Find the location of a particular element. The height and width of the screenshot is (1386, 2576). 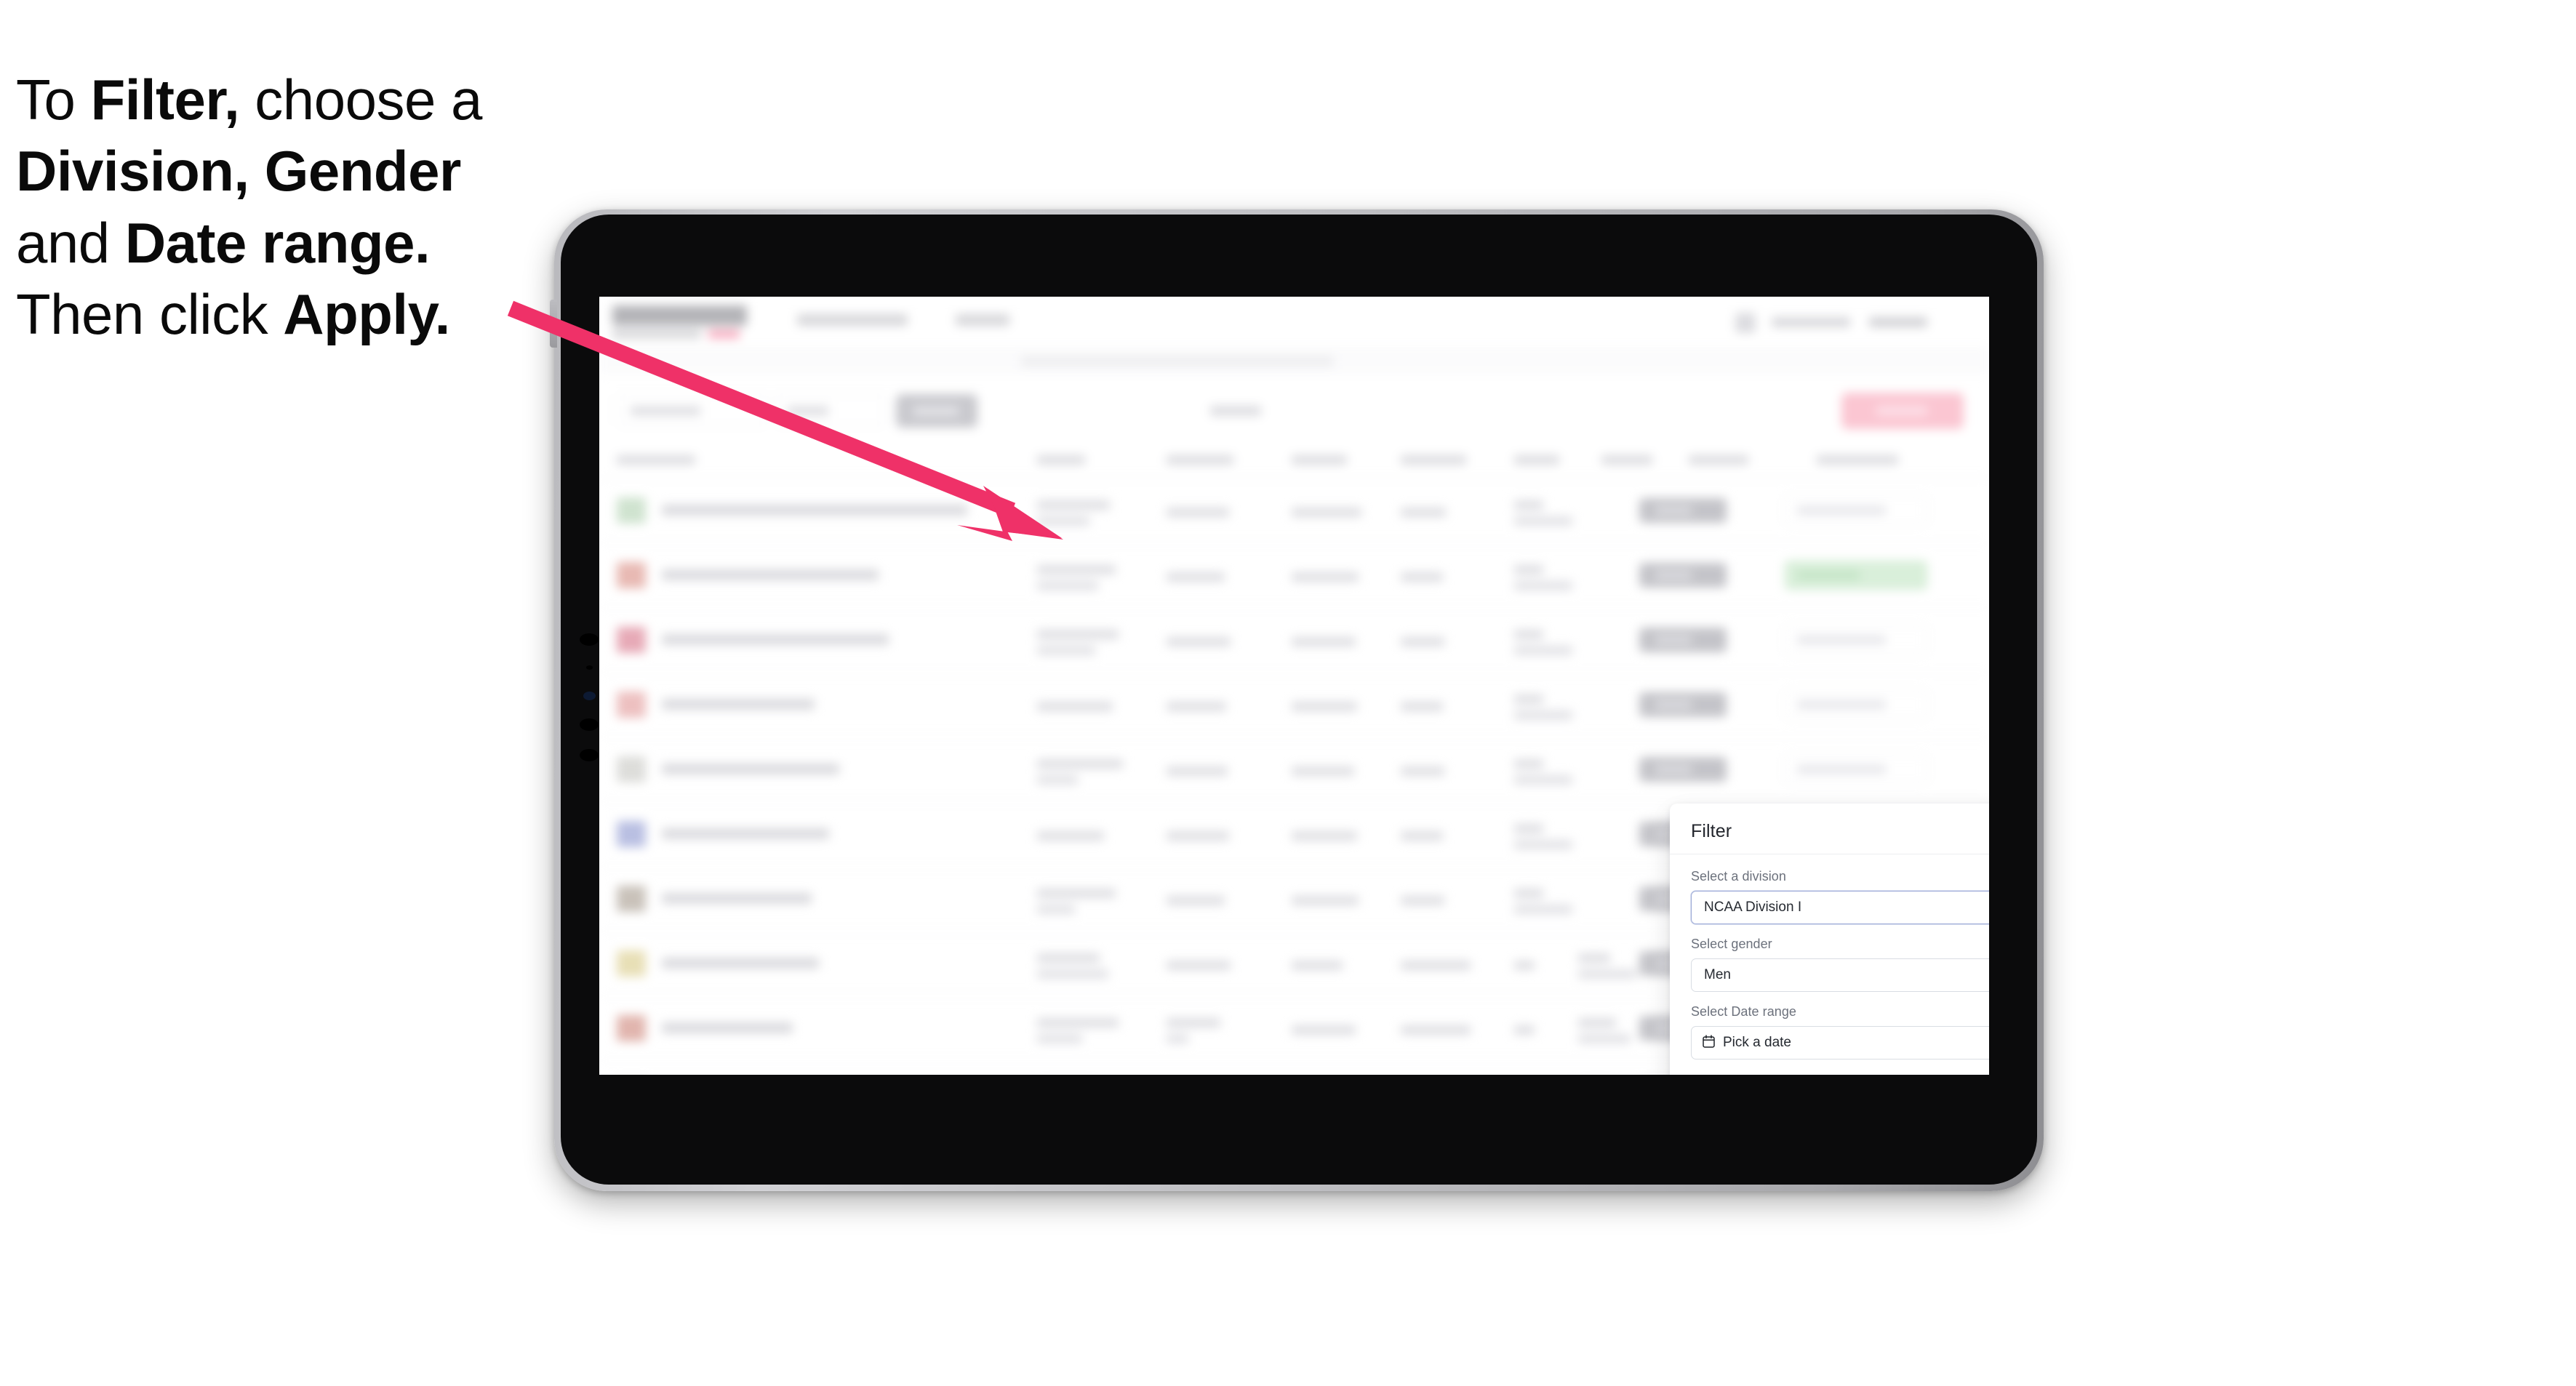

caption-text: To is located at coordinates (53, 100).